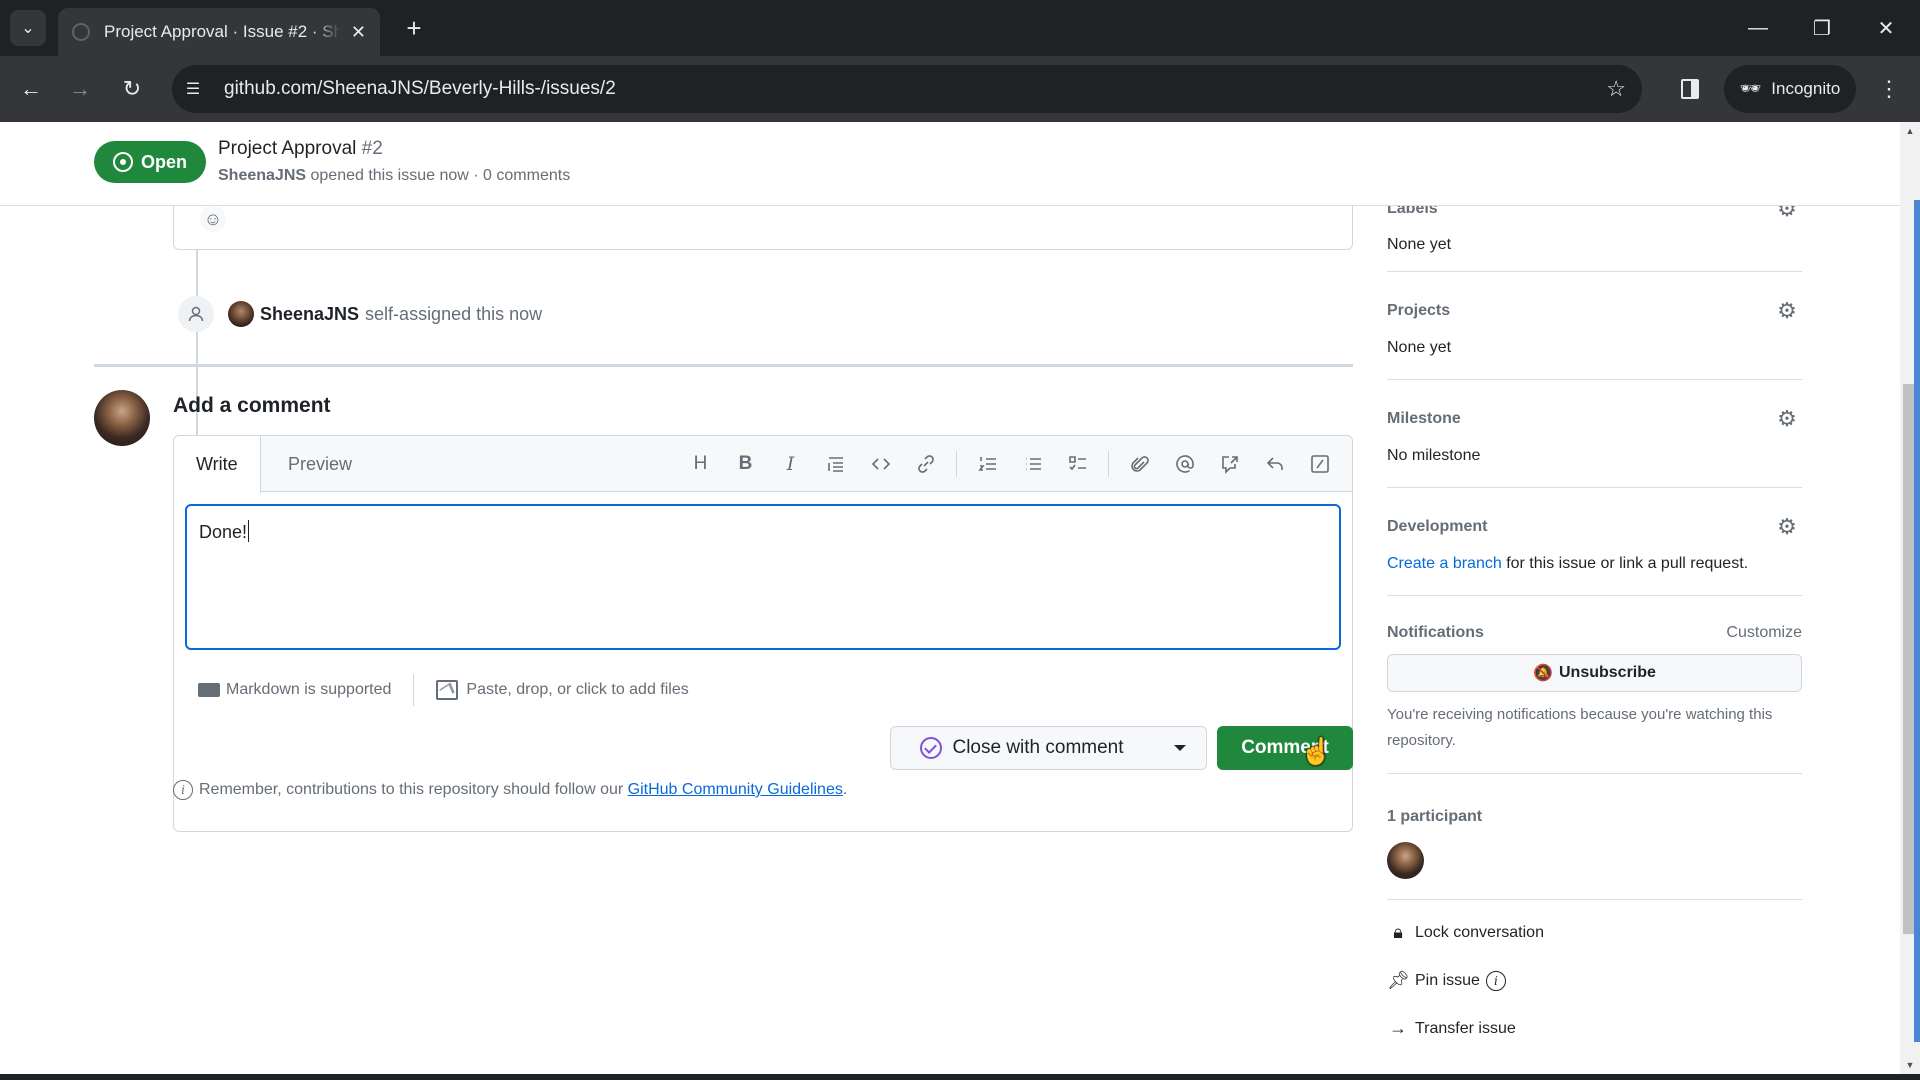  Describe the element at coordinates (1451, 1028) in the screenshot. I see `transfer-issue-button: → Transfer issue` at that location.